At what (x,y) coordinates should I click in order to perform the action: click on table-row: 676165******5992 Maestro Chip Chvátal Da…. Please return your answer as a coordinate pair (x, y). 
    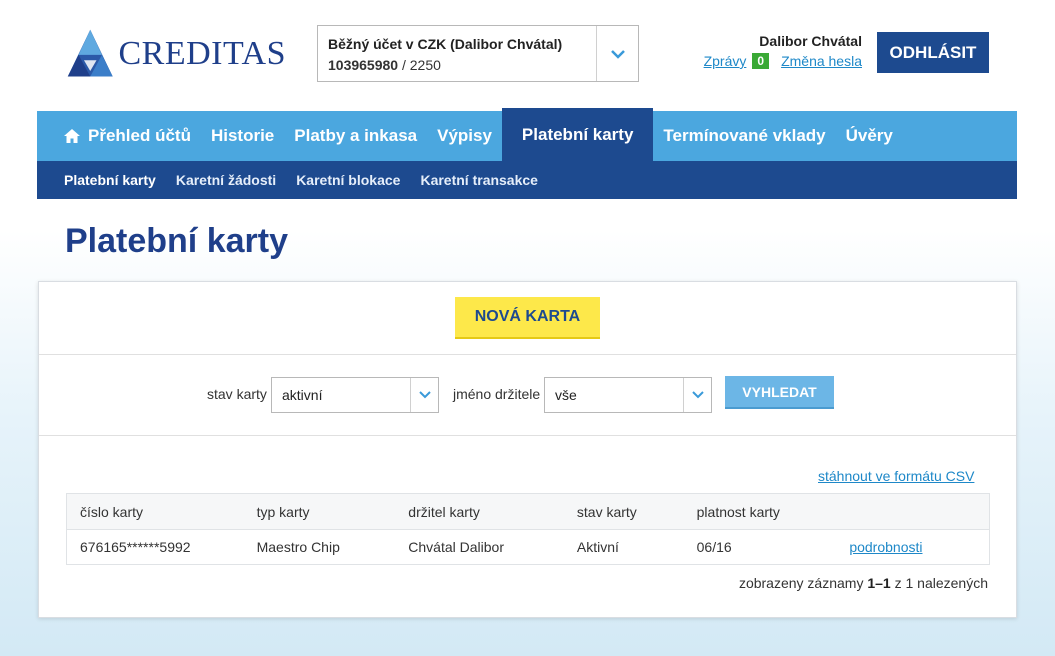
    Looking at the image, I should click on (528, 547).